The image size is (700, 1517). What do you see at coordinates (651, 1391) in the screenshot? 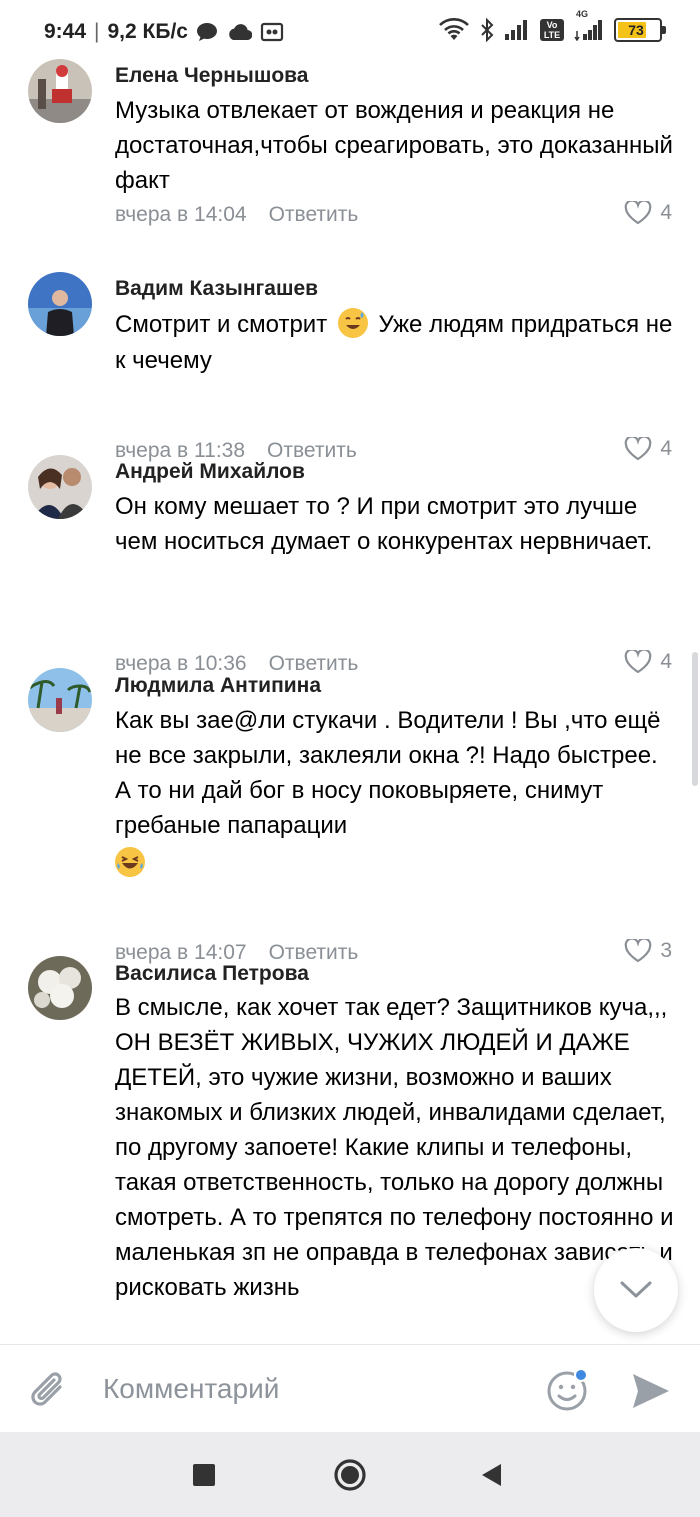
I see `send-icon` at bounding box center [651, 1391].